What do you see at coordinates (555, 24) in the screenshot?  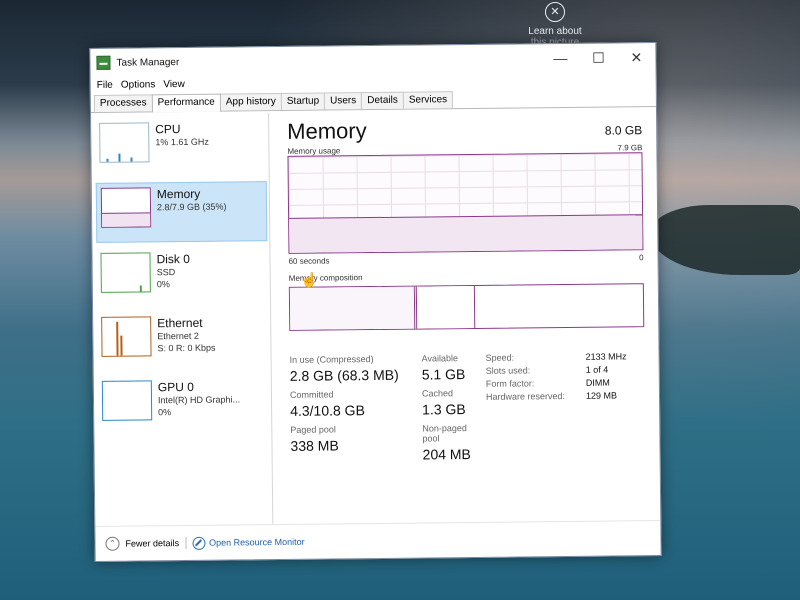 I see `learn-about-picture: ✕ Learn about this picture` at bounding box center [555, 24].